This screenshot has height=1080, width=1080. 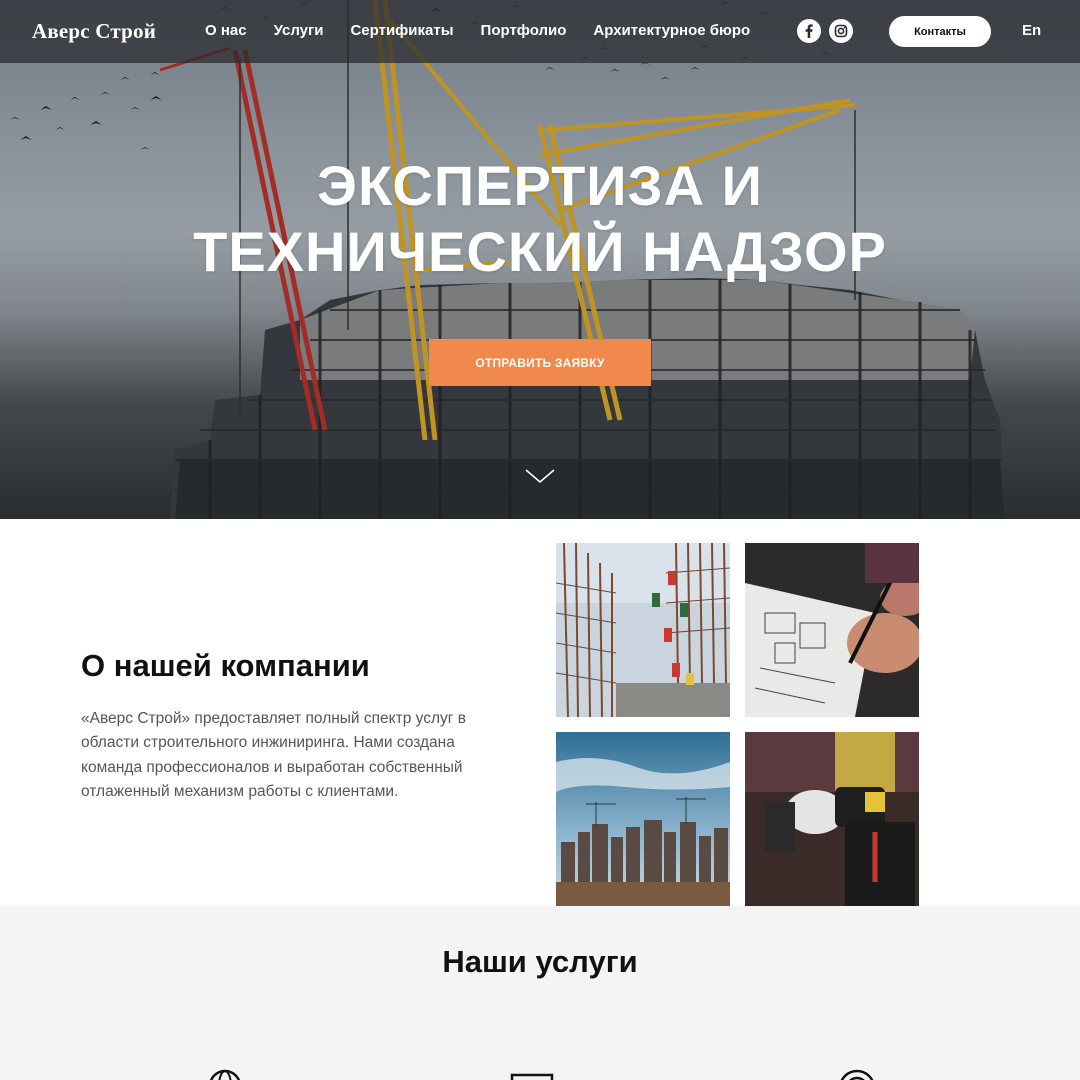 What do you see at coordinates (299, 30) in the screenshot?
I see `nav-item-services: Услуги` at bounding box center [299, 30].